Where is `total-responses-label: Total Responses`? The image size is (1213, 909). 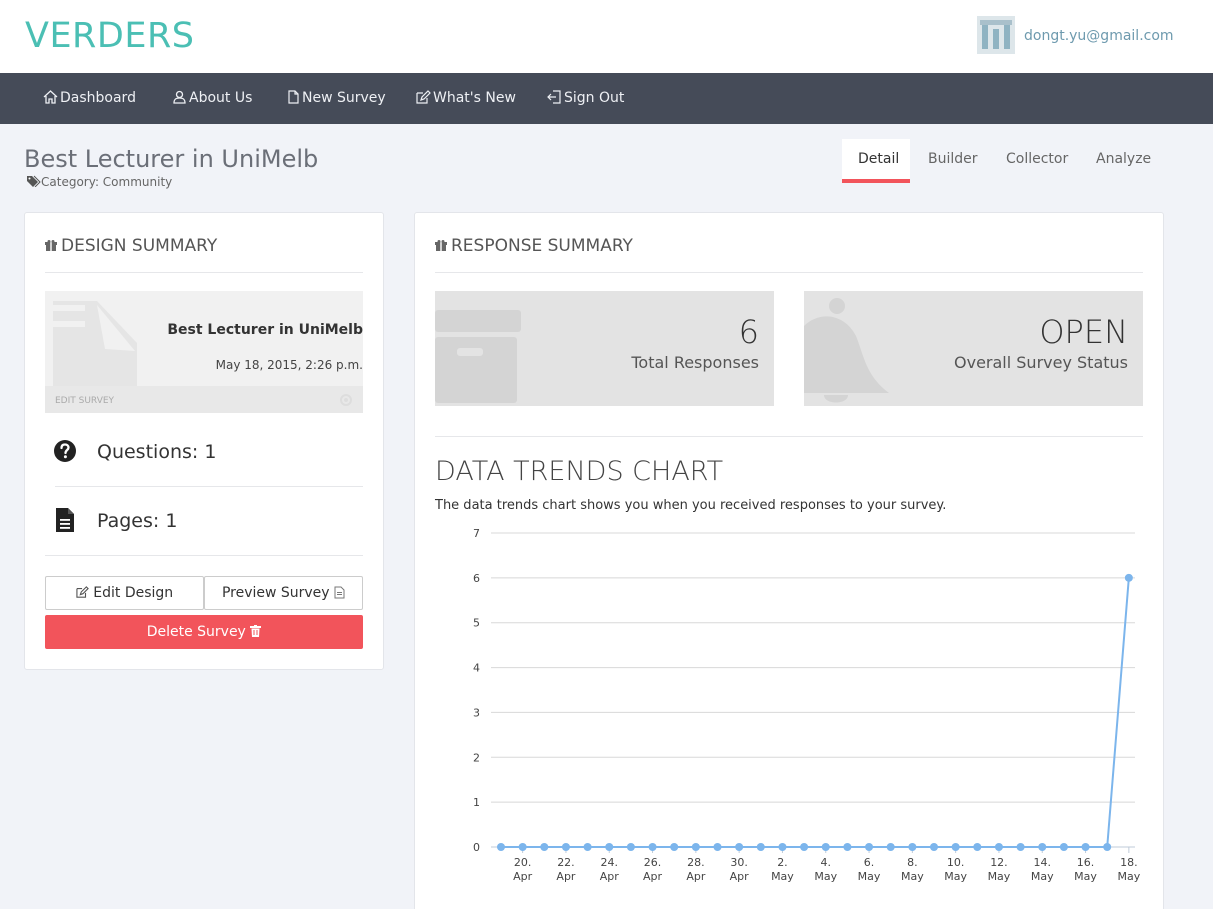
total-responses-label: Total Responses is located at coordinates (695, 362).